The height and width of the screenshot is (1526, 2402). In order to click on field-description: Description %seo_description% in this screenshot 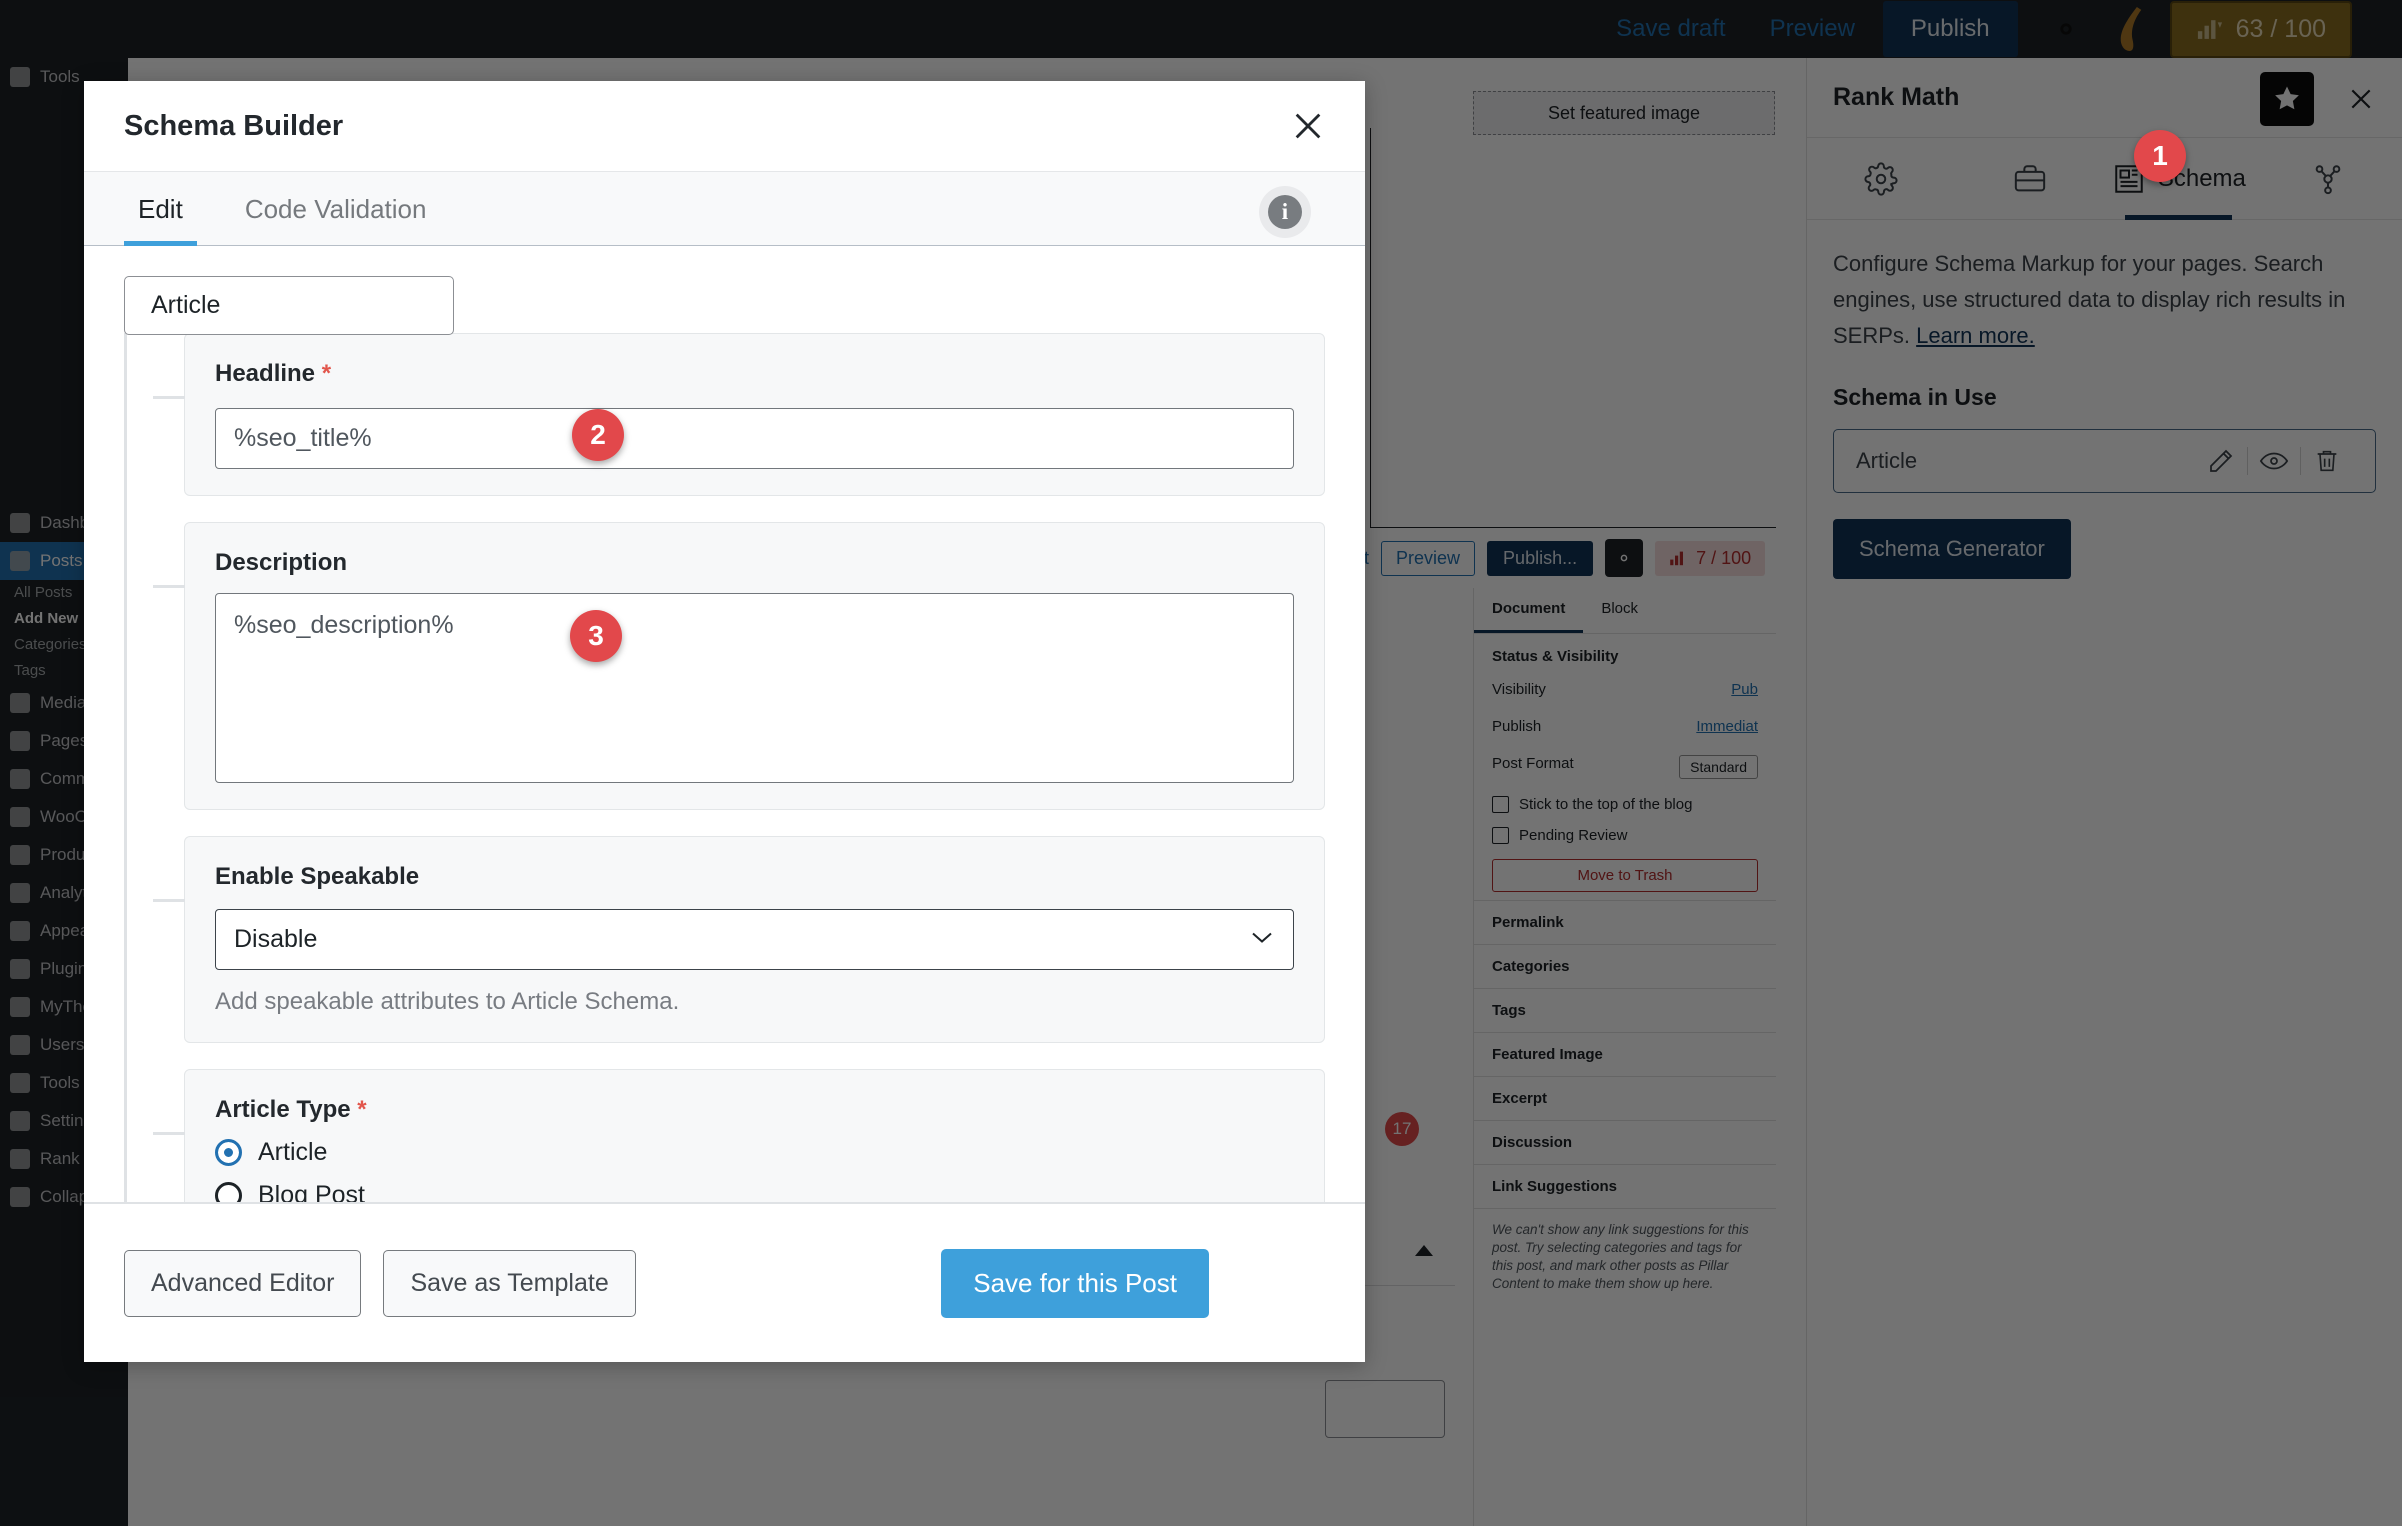, I will do `click(739, 666)`.